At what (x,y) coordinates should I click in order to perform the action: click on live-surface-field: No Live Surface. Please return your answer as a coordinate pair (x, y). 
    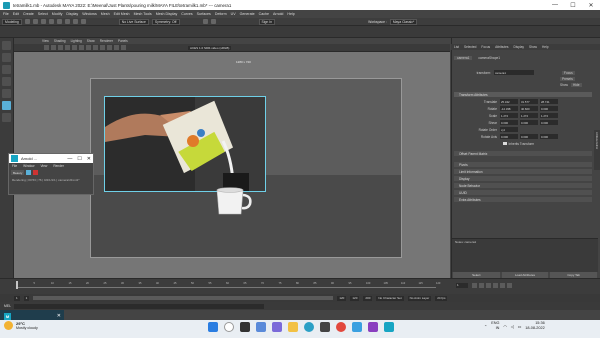
    Looking at the image, I should click on (133, 21).